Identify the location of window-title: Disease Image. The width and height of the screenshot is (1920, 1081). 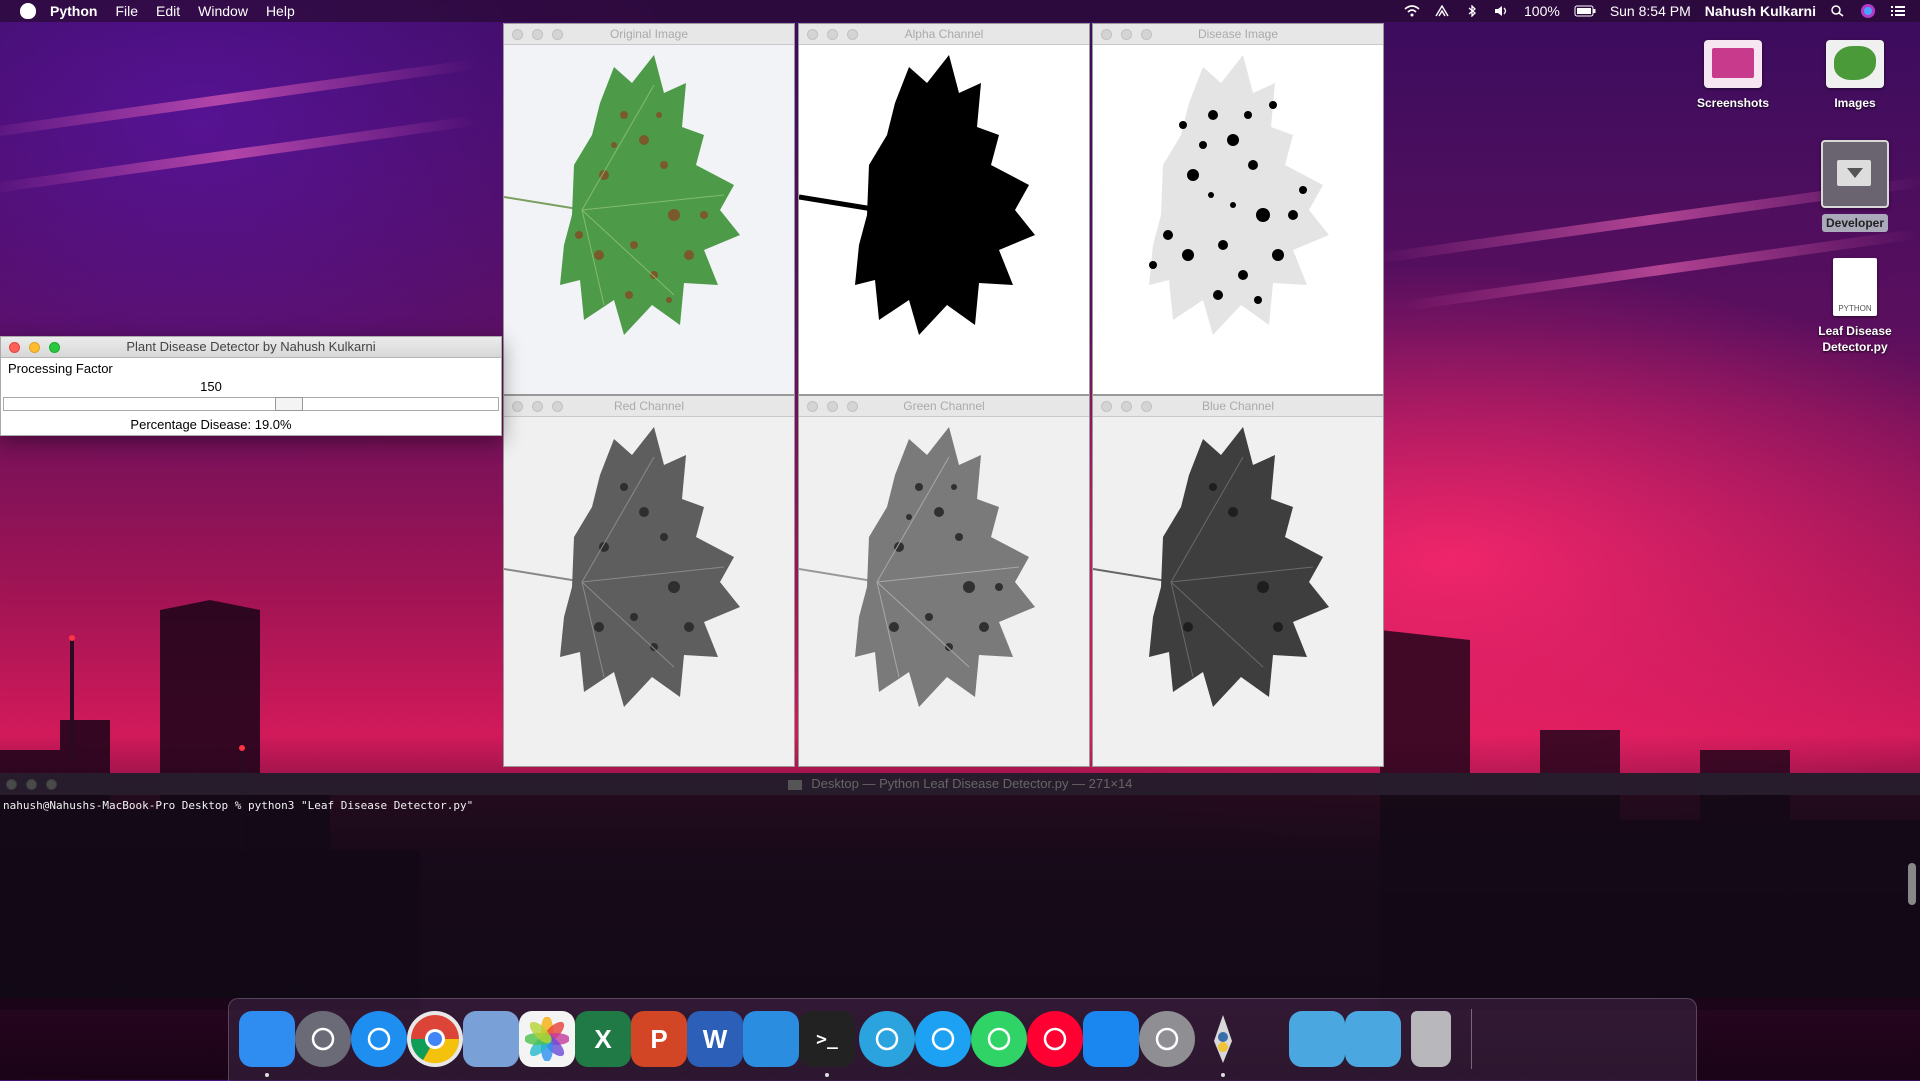
(1238, 34).